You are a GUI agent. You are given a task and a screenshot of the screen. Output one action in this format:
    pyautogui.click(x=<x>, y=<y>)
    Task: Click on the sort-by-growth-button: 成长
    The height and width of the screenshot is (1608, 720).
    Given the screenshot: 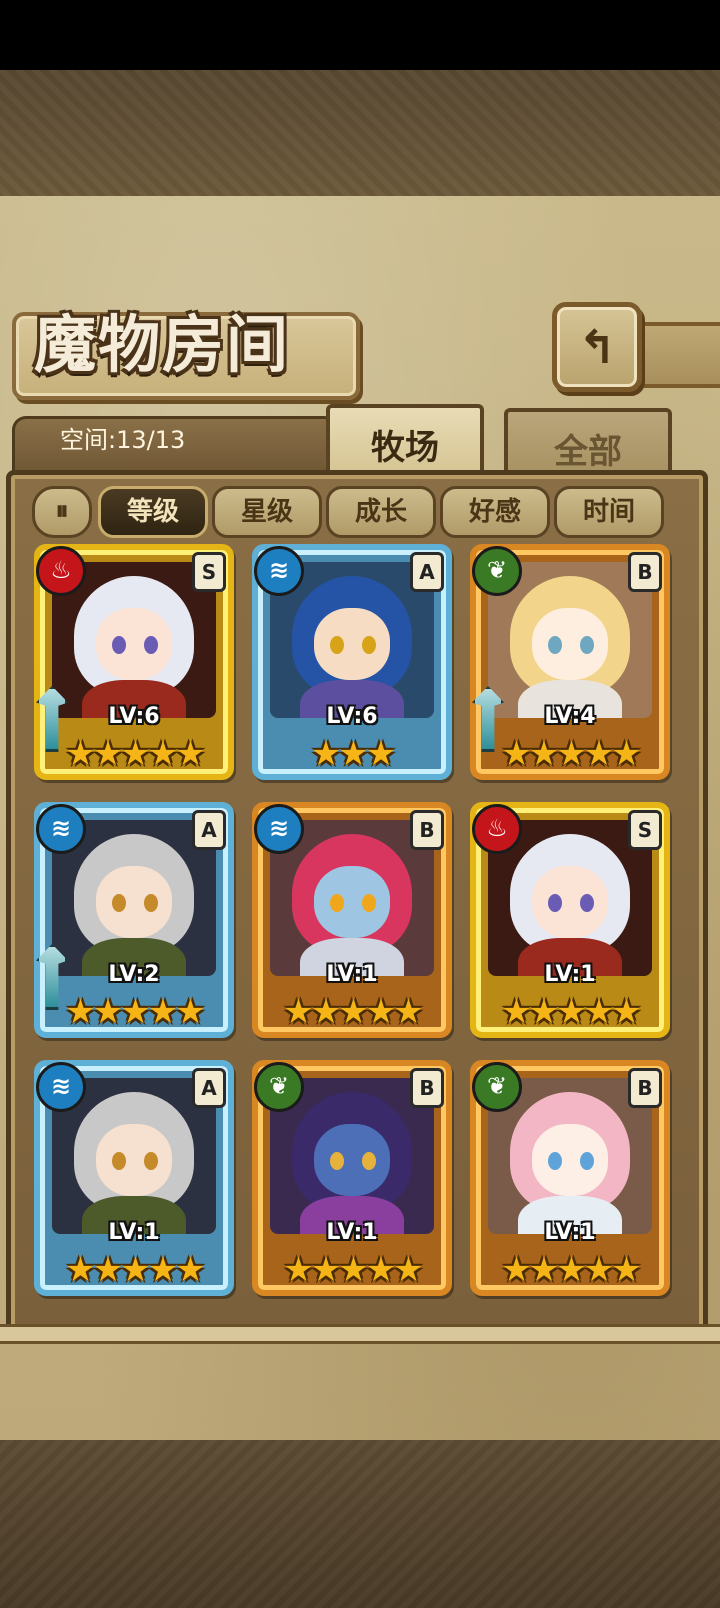 What is the action you would take?
    pyautogui.click(x=381, y=512)
    